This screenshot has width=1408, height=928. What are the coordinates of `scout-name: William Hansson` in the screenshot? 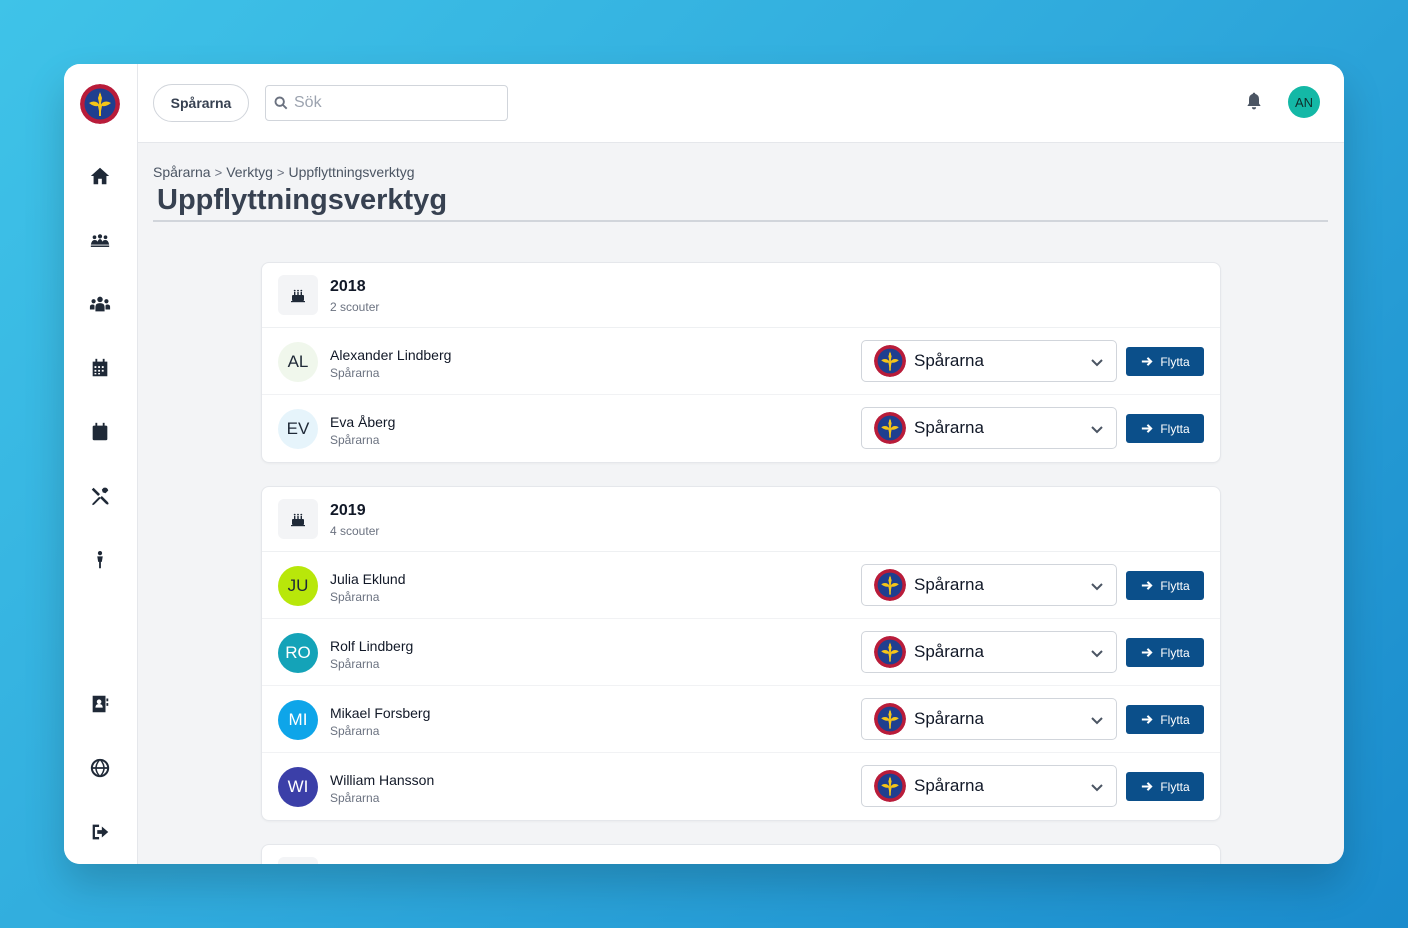 It's located at (382, 780).